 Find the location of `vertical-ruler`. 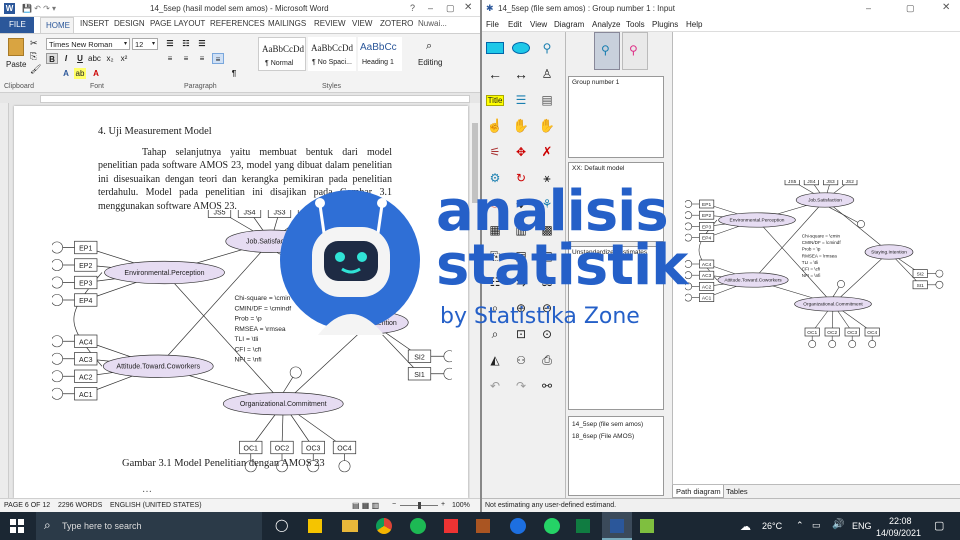

vertical-ruler is located at coordinates (4, 300).